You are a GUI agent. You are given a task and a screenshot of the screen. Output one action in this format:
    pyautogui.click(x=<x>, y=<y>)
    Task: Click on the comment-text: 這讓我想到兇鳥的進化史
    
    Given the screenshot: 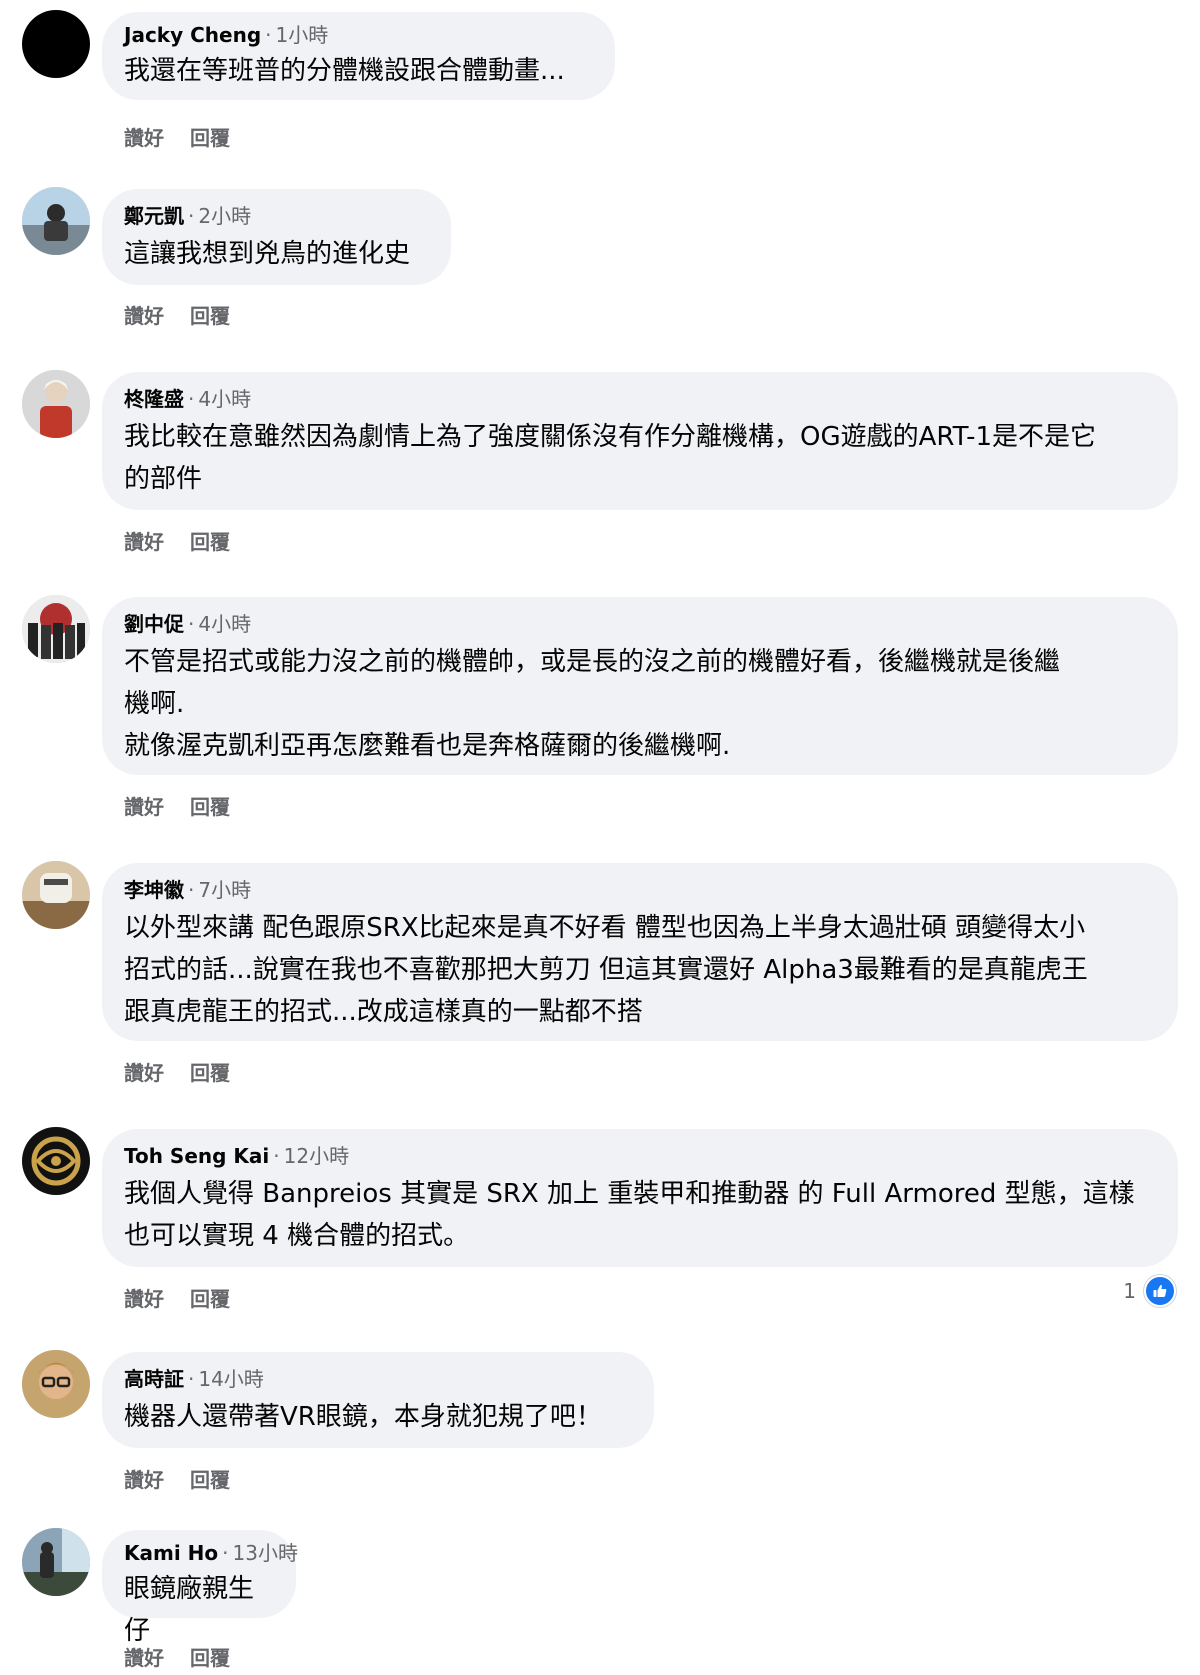 What is the action you would take?
    pyautogui.click(x=267, y=254)
    